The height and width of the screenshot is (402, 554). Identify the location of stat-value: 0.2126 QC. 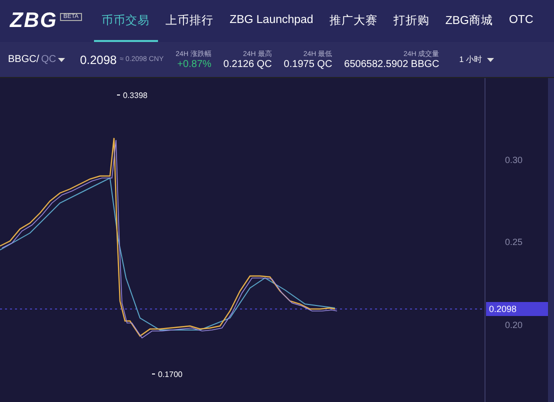
(247, 64).